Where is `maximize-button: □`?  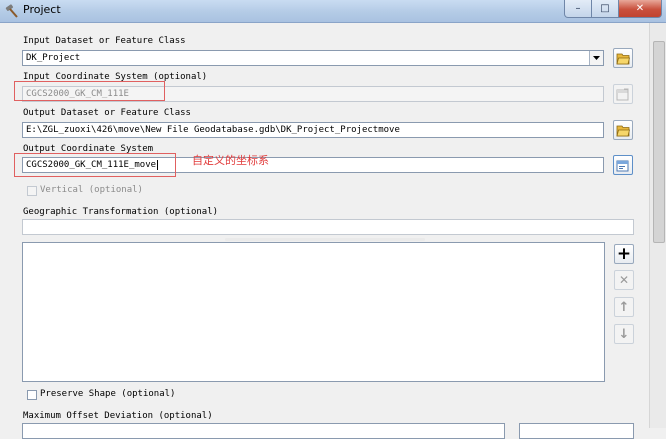 maximize-button: □ is located at coordinates (605, 9).